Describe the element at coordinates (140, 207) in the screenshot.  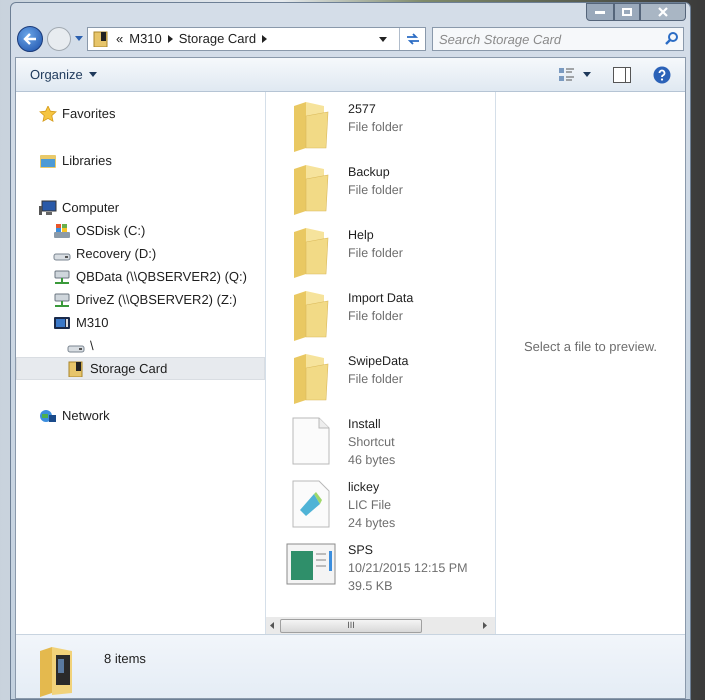
I see `nav-item: Computer` at that location.